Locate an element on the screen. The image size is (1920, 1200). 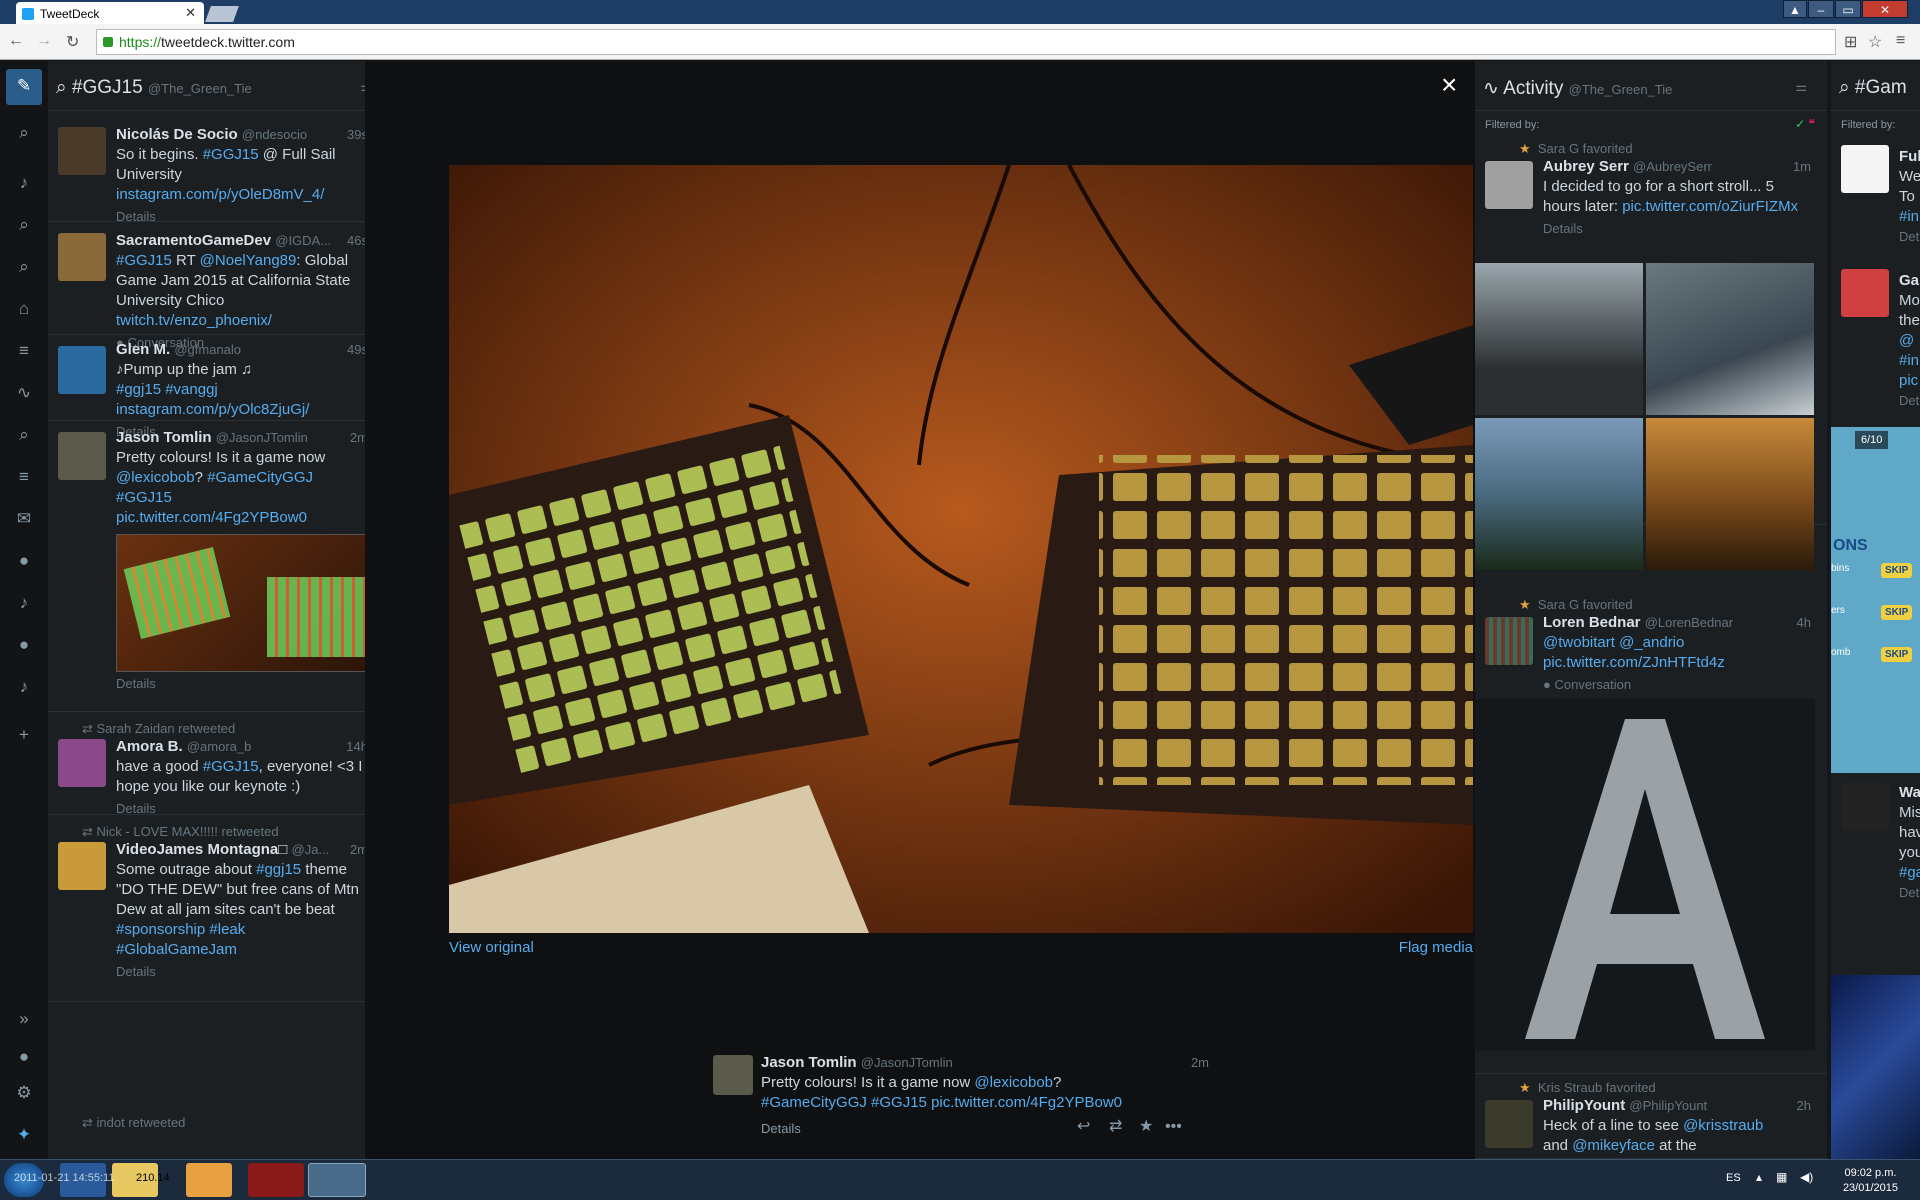
mention-link: @ is located at coordinates (1909, 341).